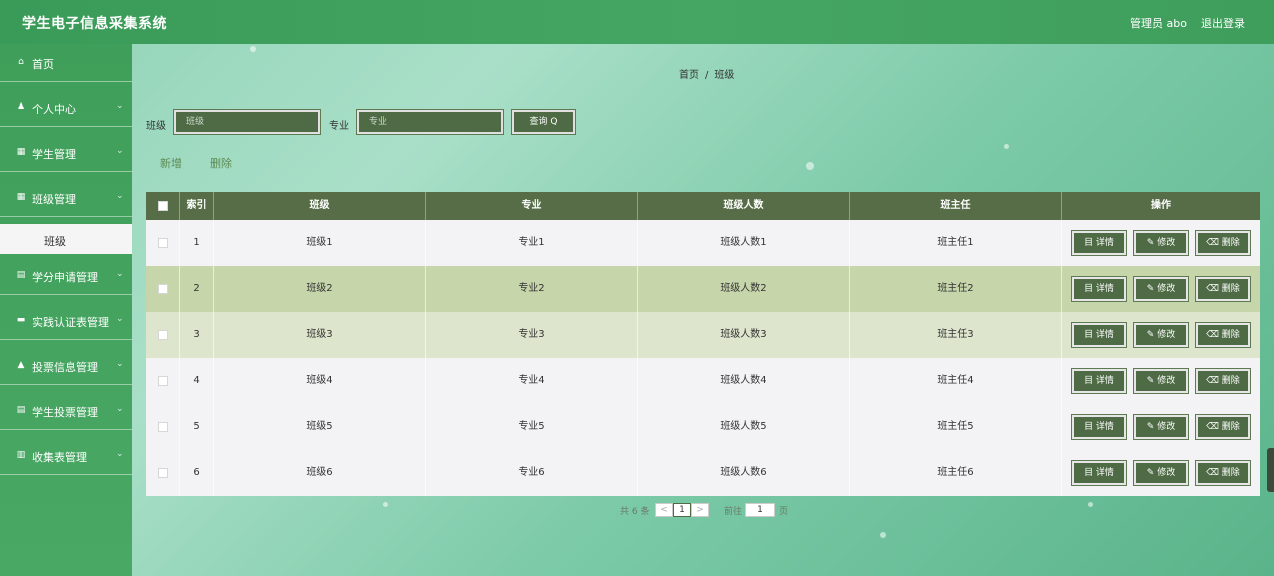 The image size is (1274, 576). What do you see at coordinates (689, 75) in the screenshot?
I see `breadcrumb-home: 首页` at bounding box center [689, 75].